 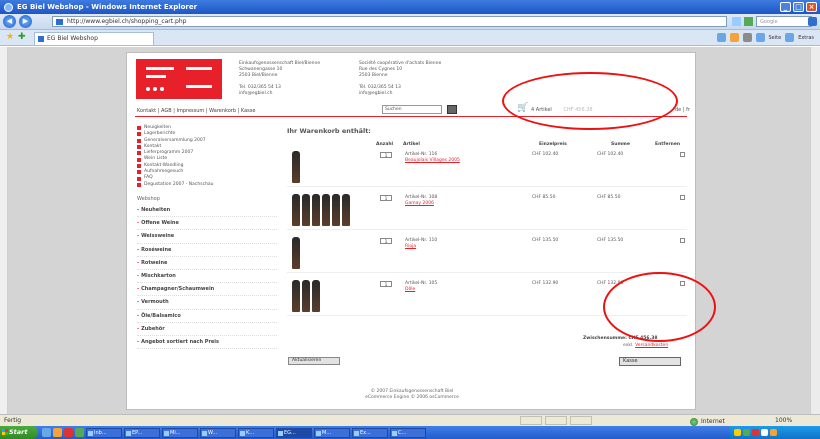 I want to click on page-menu: Seite, so click(x=775, y=38).